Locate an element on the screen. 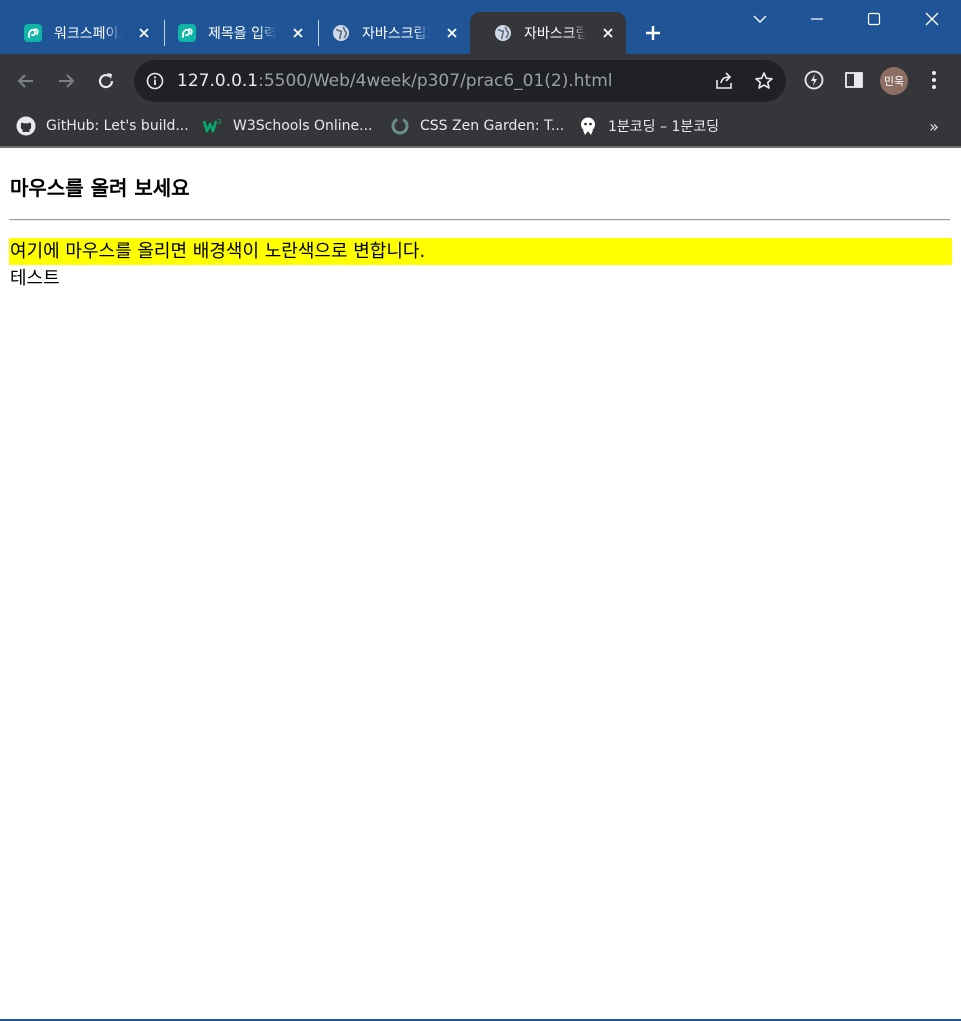 The width and height of the screenshot is (961, 1021). maximize-icon is located at coordinates (874, 19).